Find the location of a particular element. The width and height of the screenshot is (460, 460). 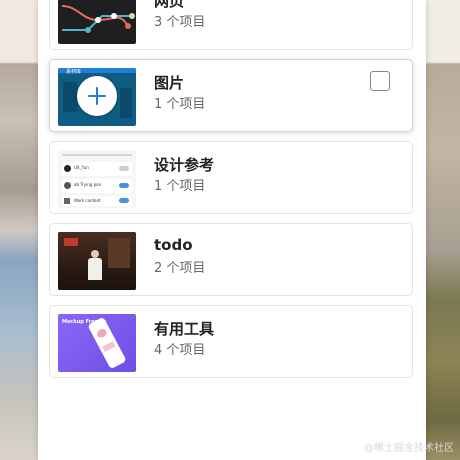

folder-thumbnail-web is located at coordinates (97, 22).